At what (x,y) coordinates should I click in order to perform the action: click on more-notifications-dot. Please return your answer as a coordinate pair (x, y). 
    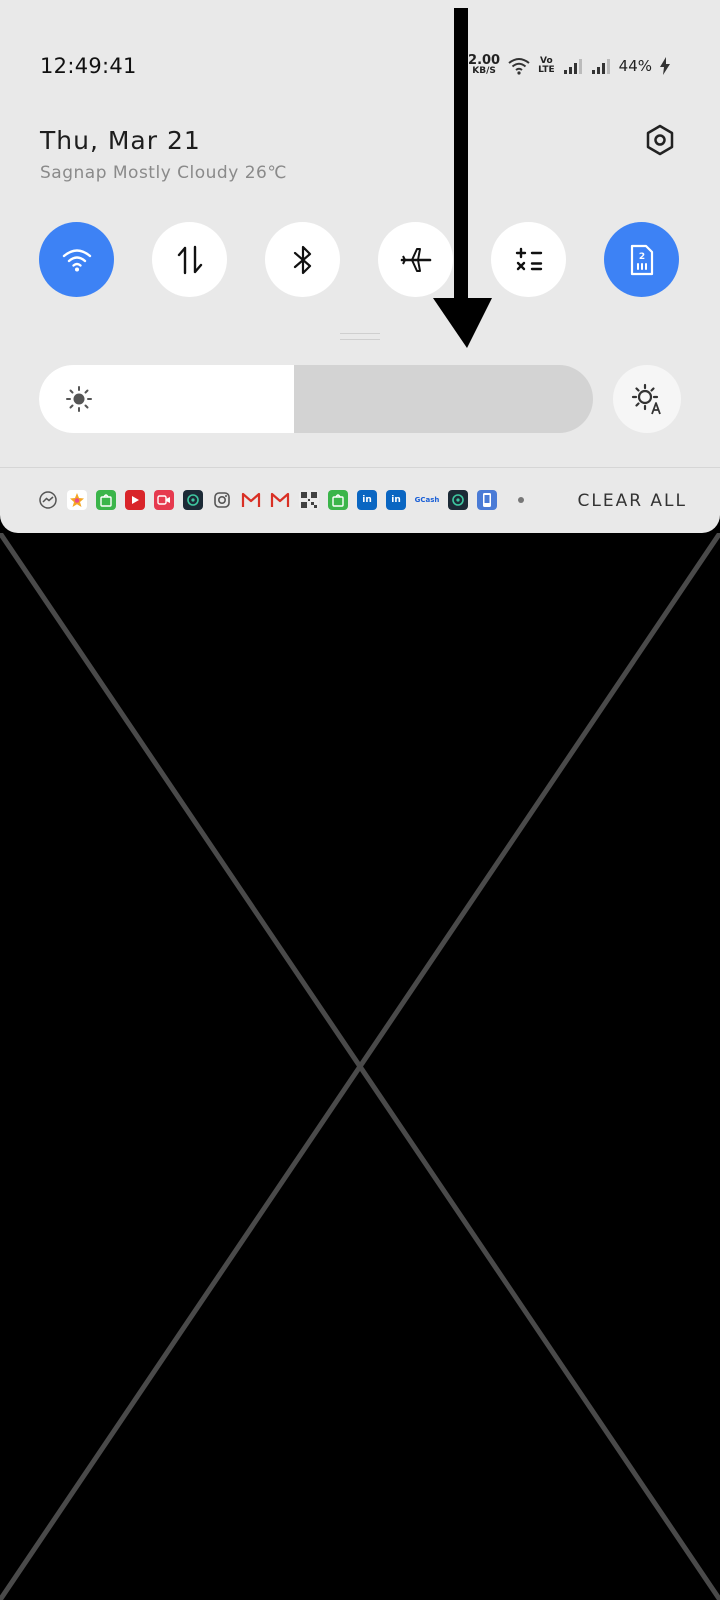
    Looking at the image, I should click on (521, 500).